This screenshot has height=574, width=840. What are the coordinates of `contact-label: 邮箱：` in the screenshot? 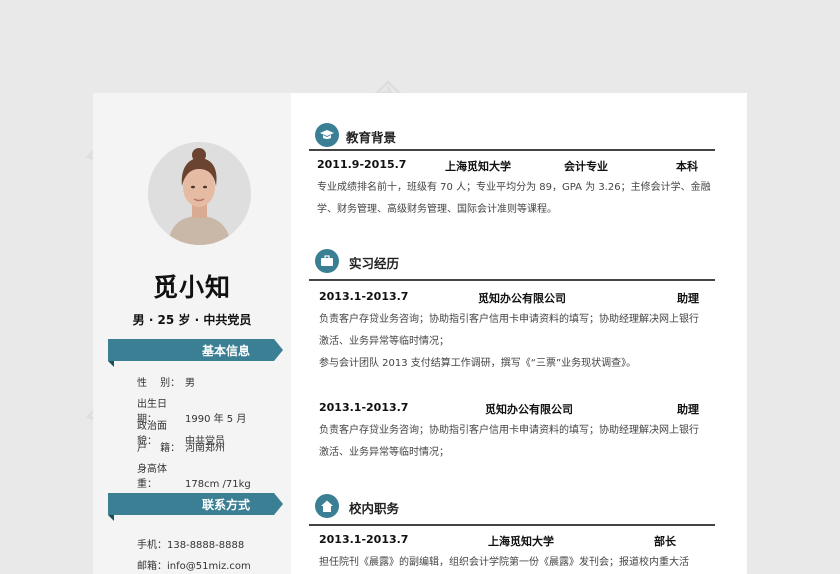 It's located at (152, 566).